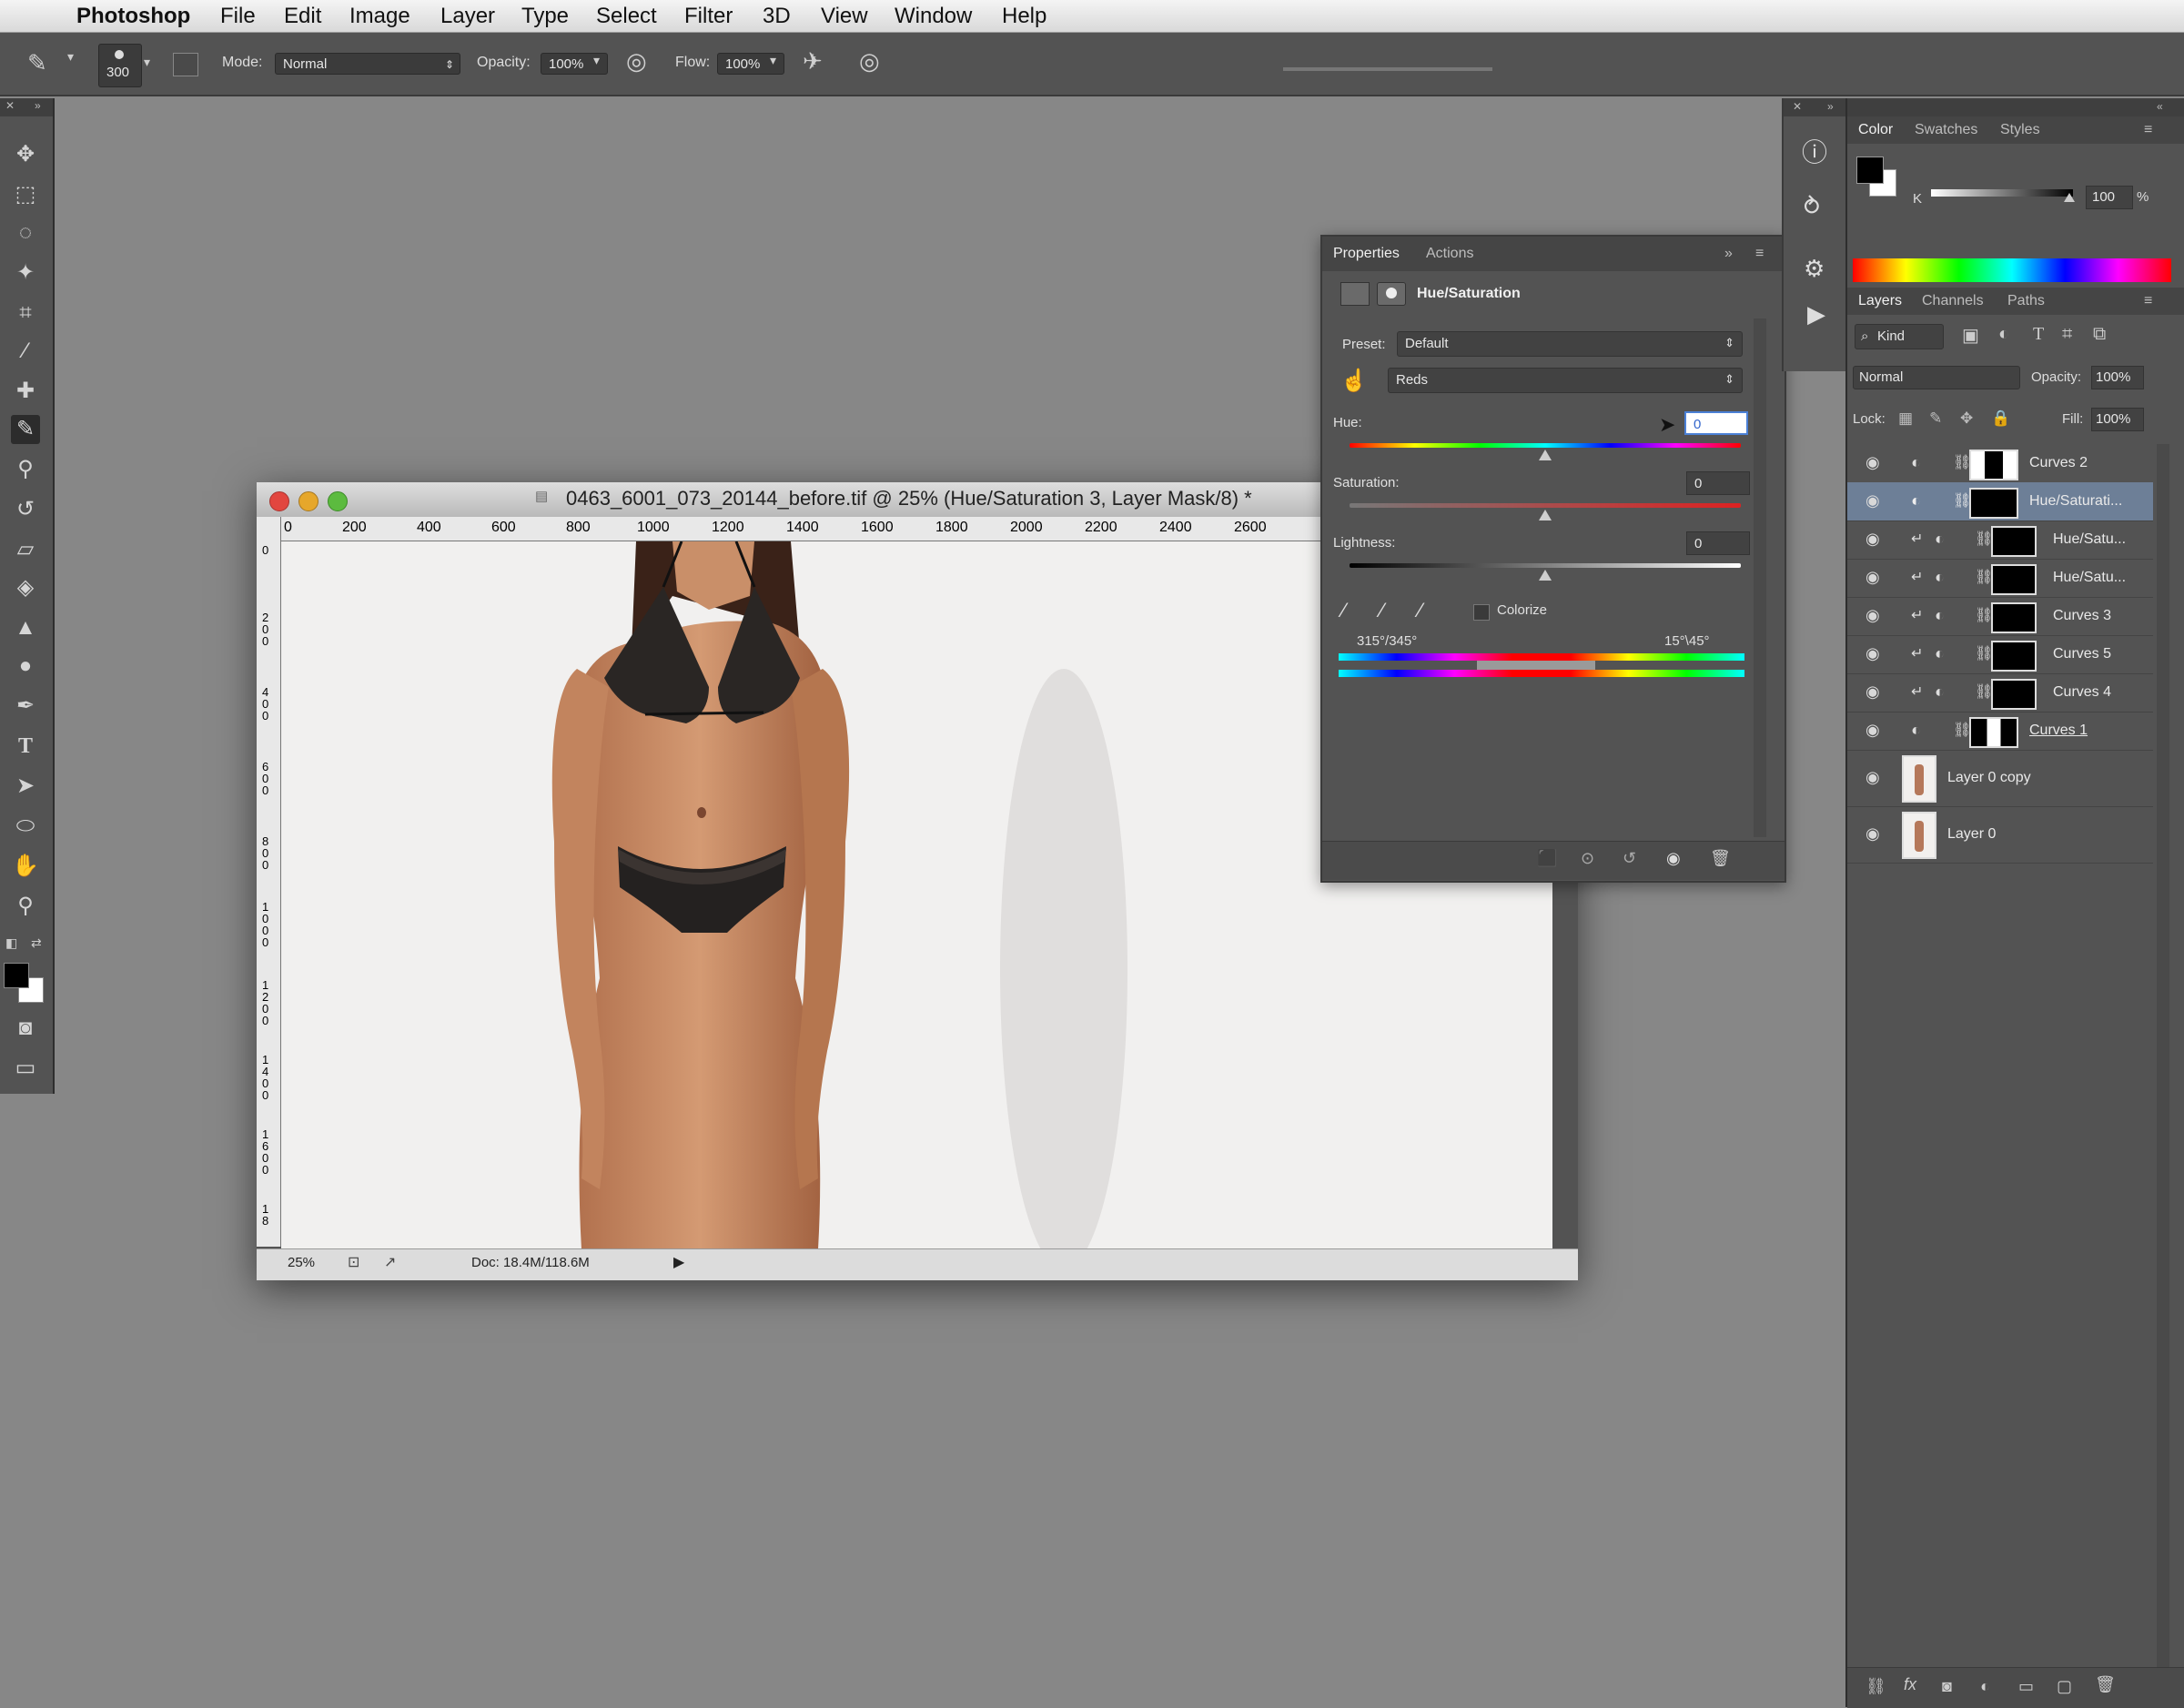 Image resolution: width=2184 pixels, height=1708 pixels. Describe the element at coordinates (26, 587) in the screenshot. I see `paint-bucket-tool-icon: ◈` at that location.